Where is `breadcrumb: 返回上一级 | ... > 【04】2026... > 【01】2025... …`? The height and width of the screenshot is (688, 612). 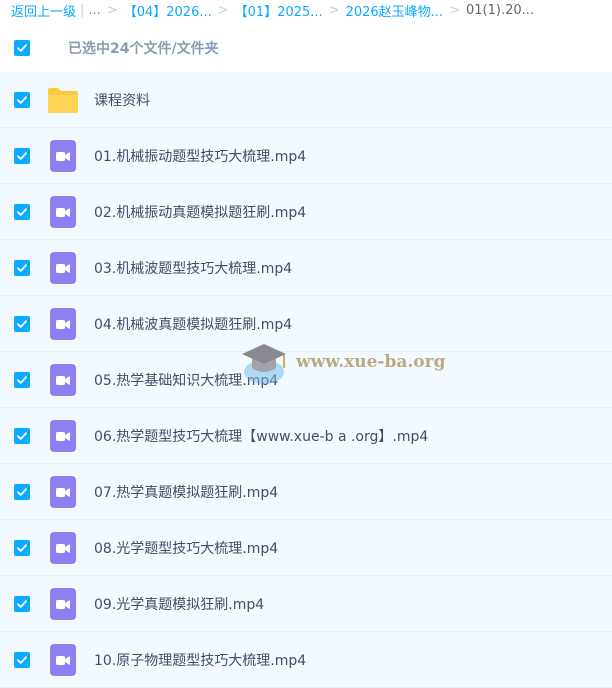
breadcrumb: 返回上一级 | ... > 【04】2026... > 【01】2025... … is located at coordinates (306, 11).